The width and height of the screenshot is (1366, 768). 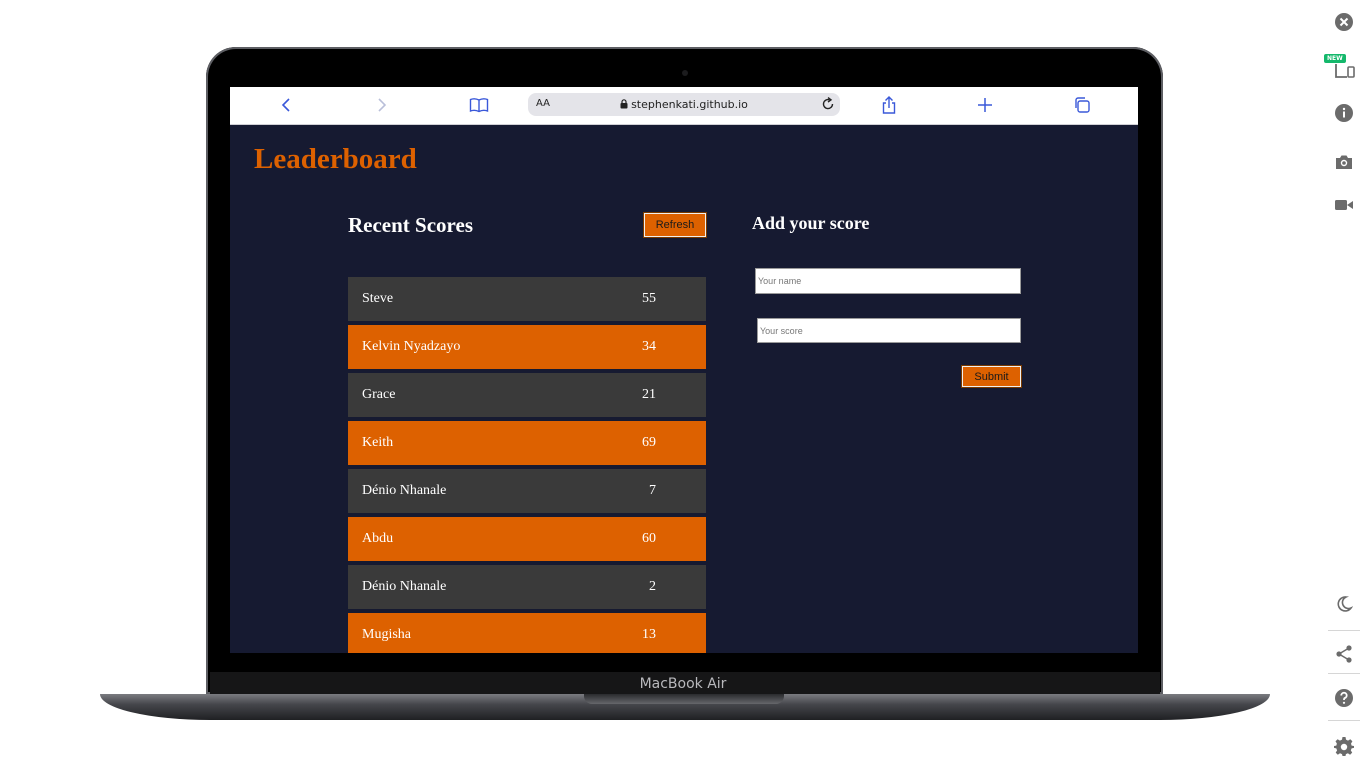 What do you see at coordinates (527, 539) in the screenshot?
I see `score-row: Abdu 60` at bounding box center [527, 539].